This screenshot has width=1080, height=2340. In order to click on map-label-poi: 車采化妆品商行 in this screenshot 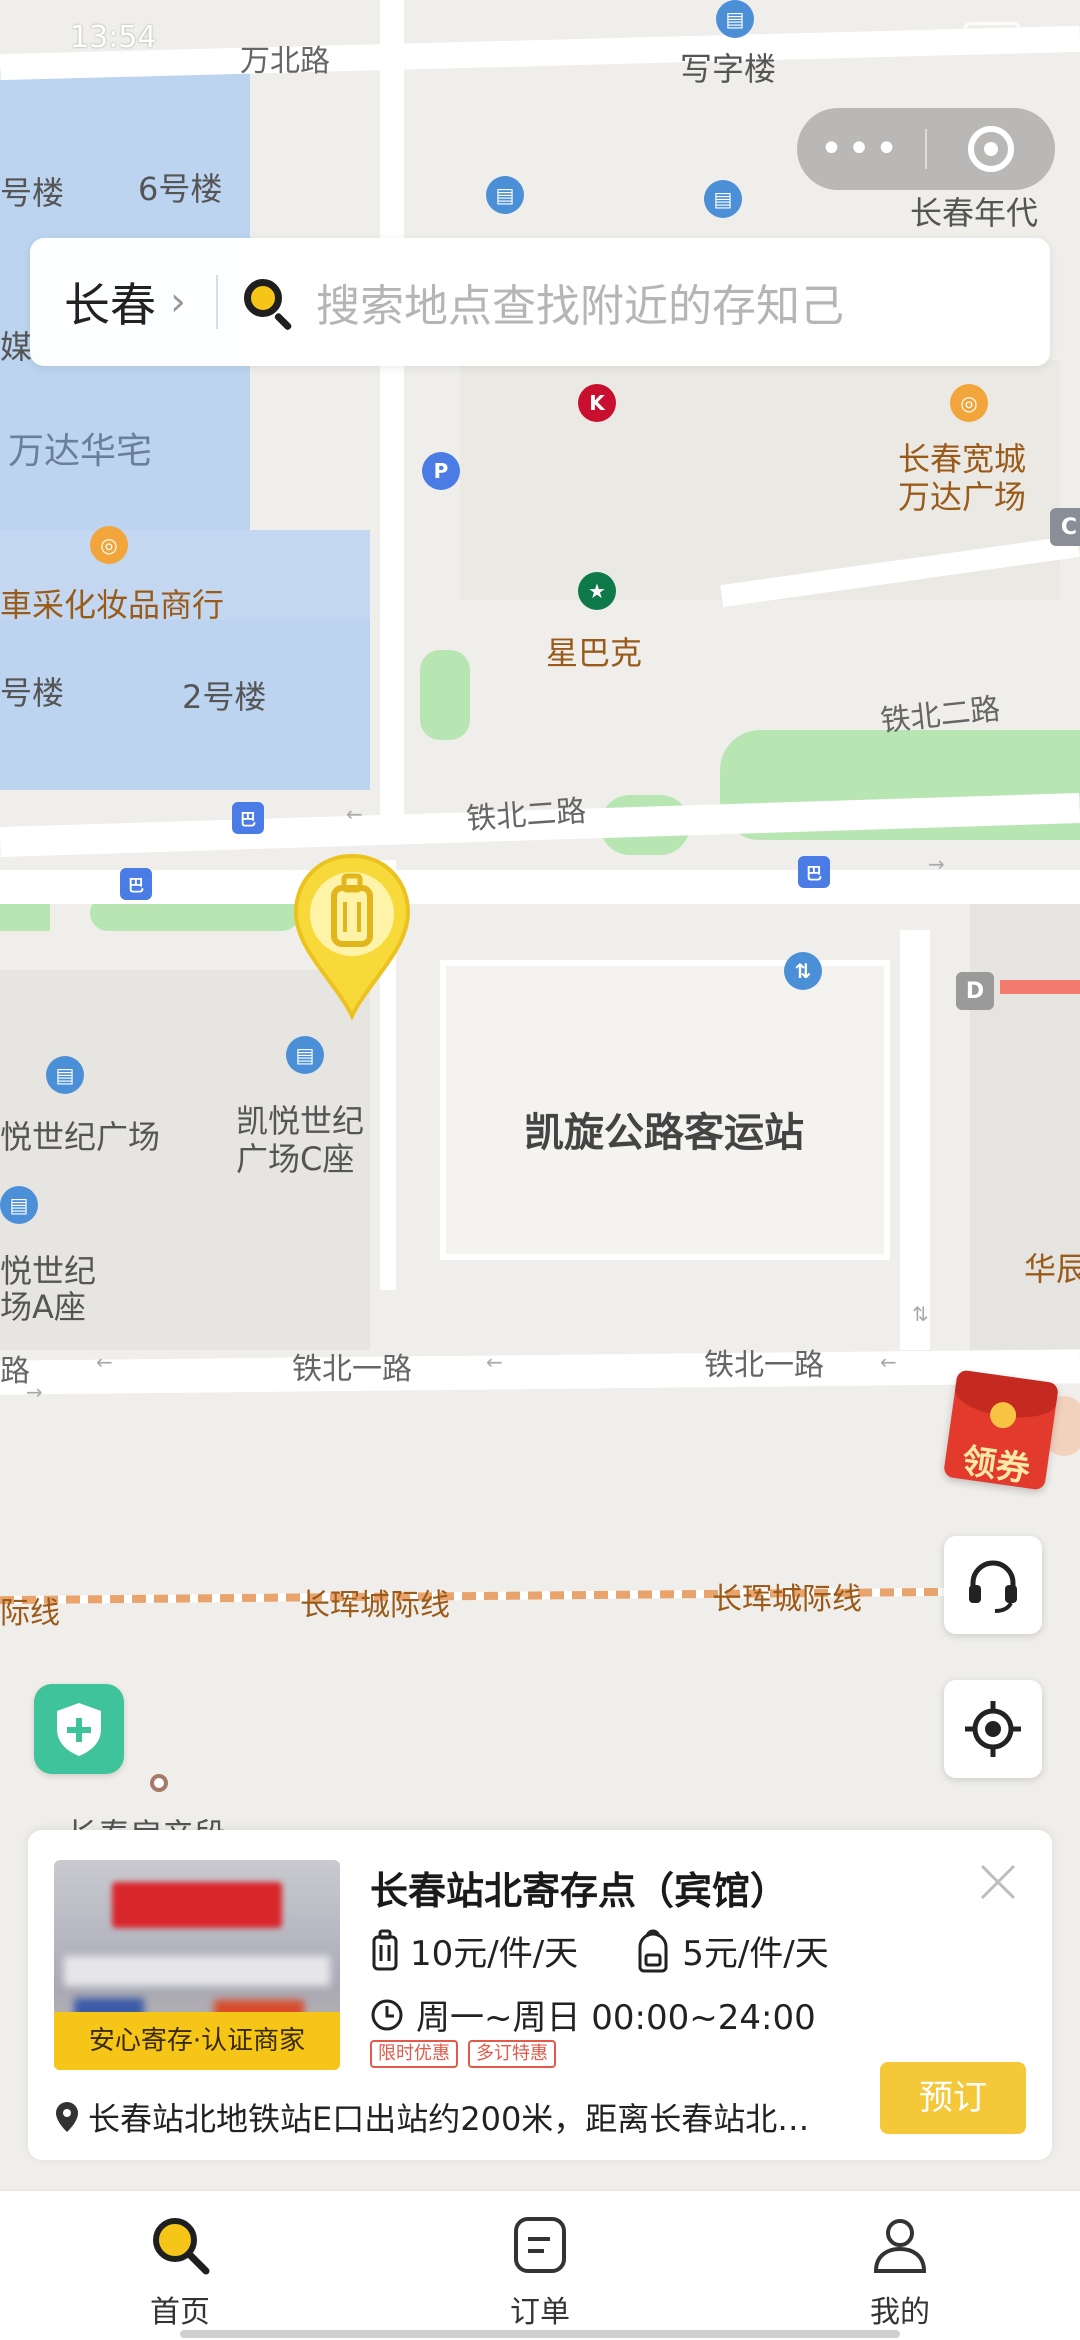, I will do `click(112, 605)`.